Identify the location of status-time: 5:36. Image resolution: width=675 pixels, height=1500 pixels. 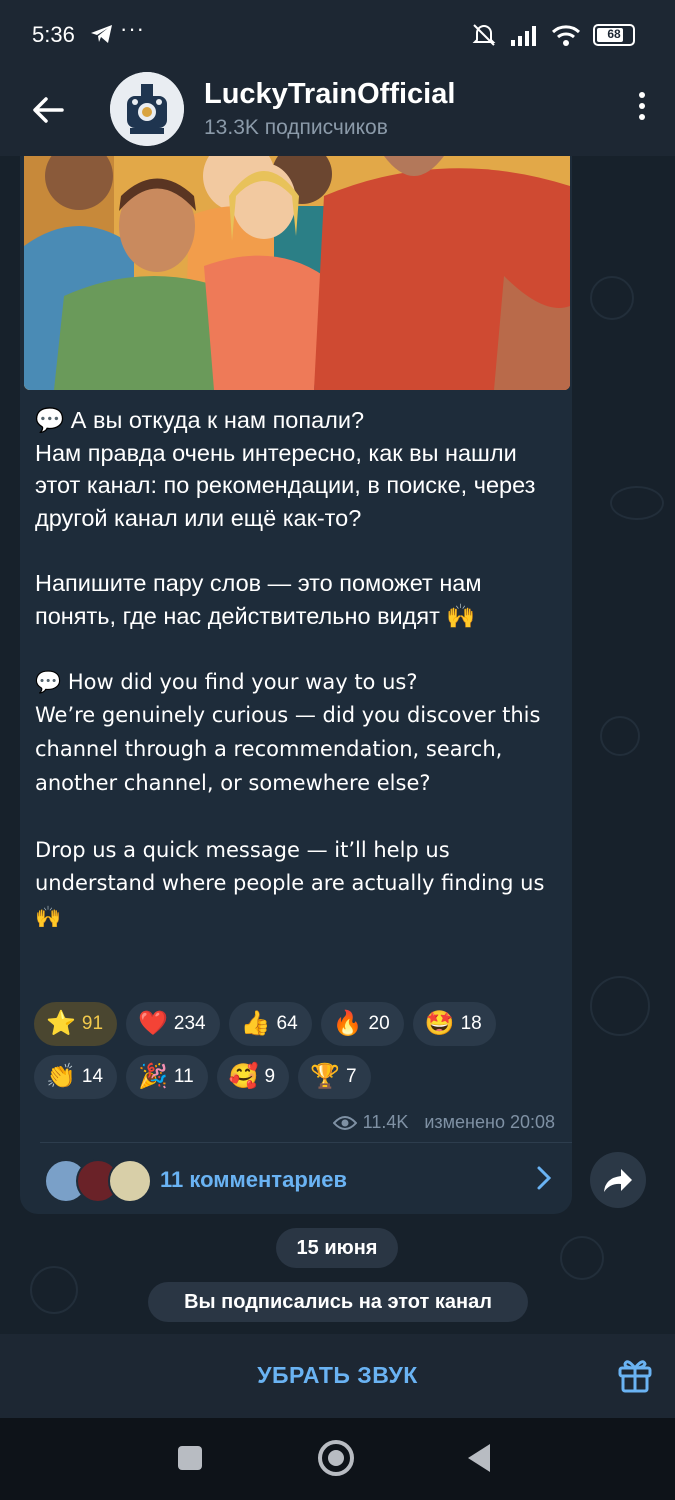
(53, 34).